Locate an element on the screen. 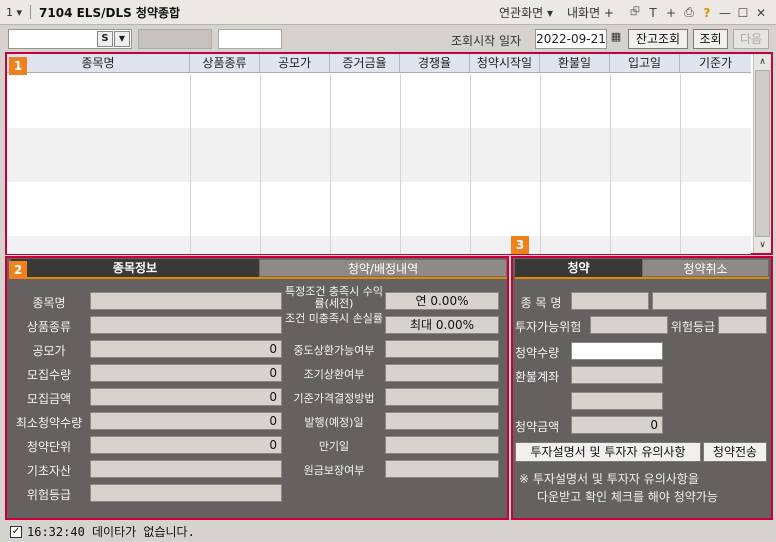 Image resolution: width=776 pixels, height=542 pixels. query-button: 조회 is located at coordinates (710, 39).